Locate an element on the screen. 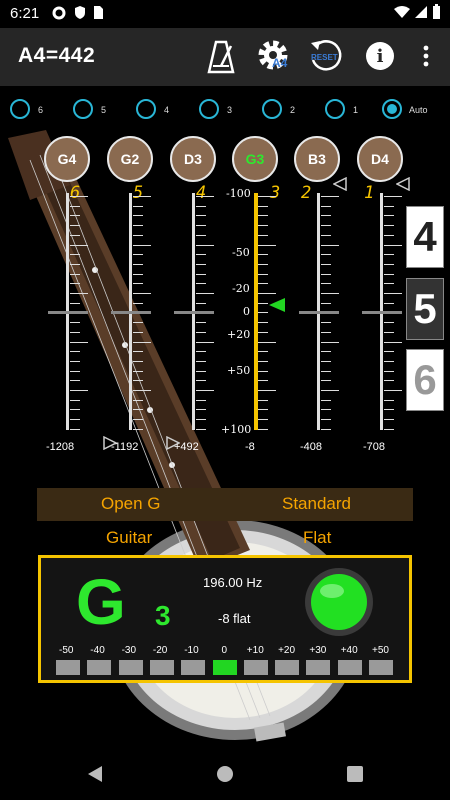 The height and width of the screenshot is (800, 450). info-icon: i is located at coordinates (380, 56).